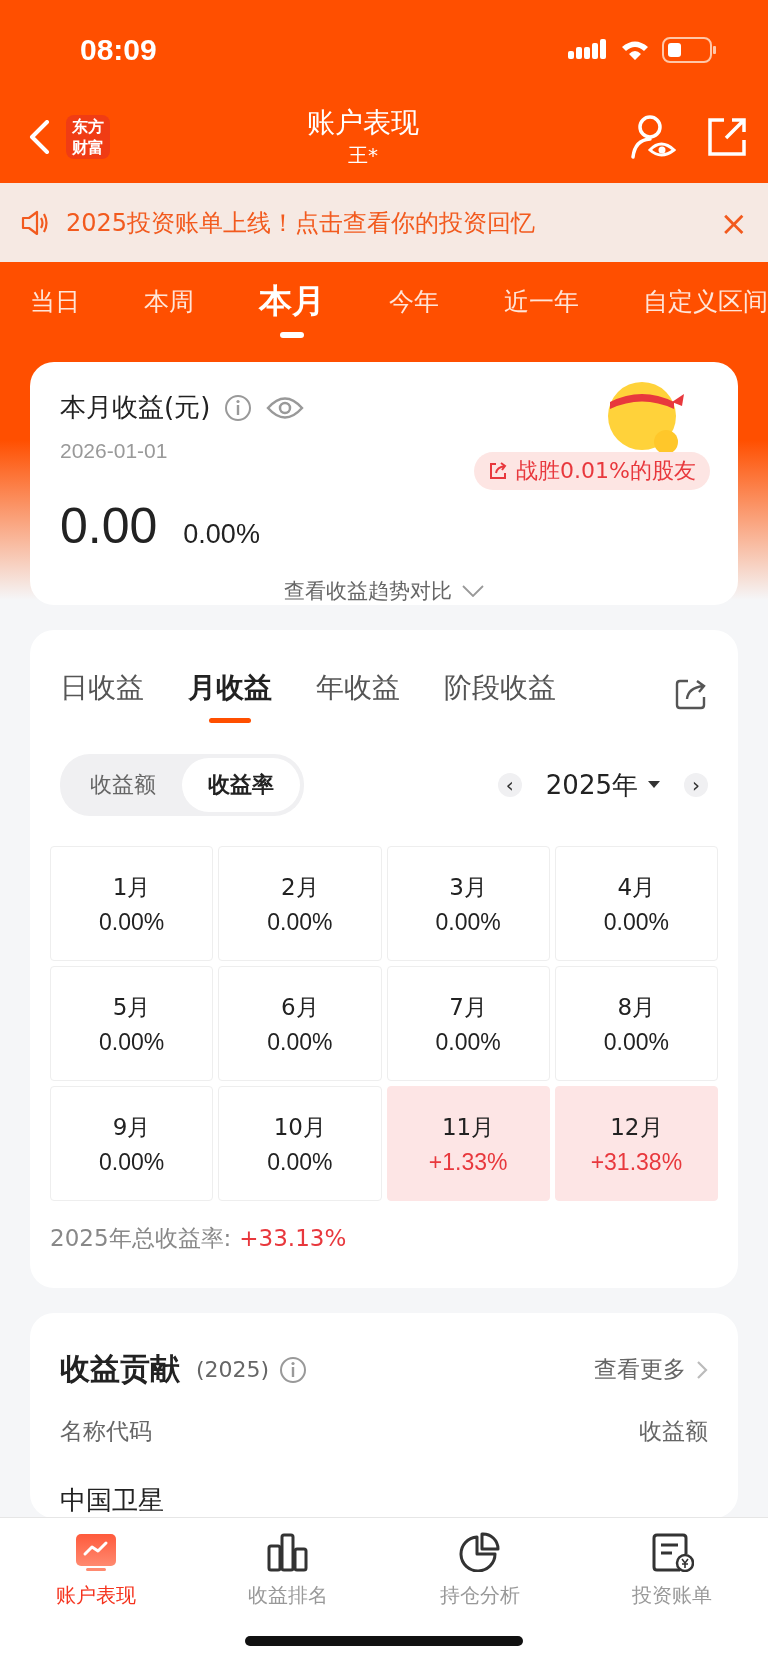 This screenshot has width=768, height=1663. Describe the element at coordinates (131, 887) in the screenshot. I see `month-label: 1月` at that location.